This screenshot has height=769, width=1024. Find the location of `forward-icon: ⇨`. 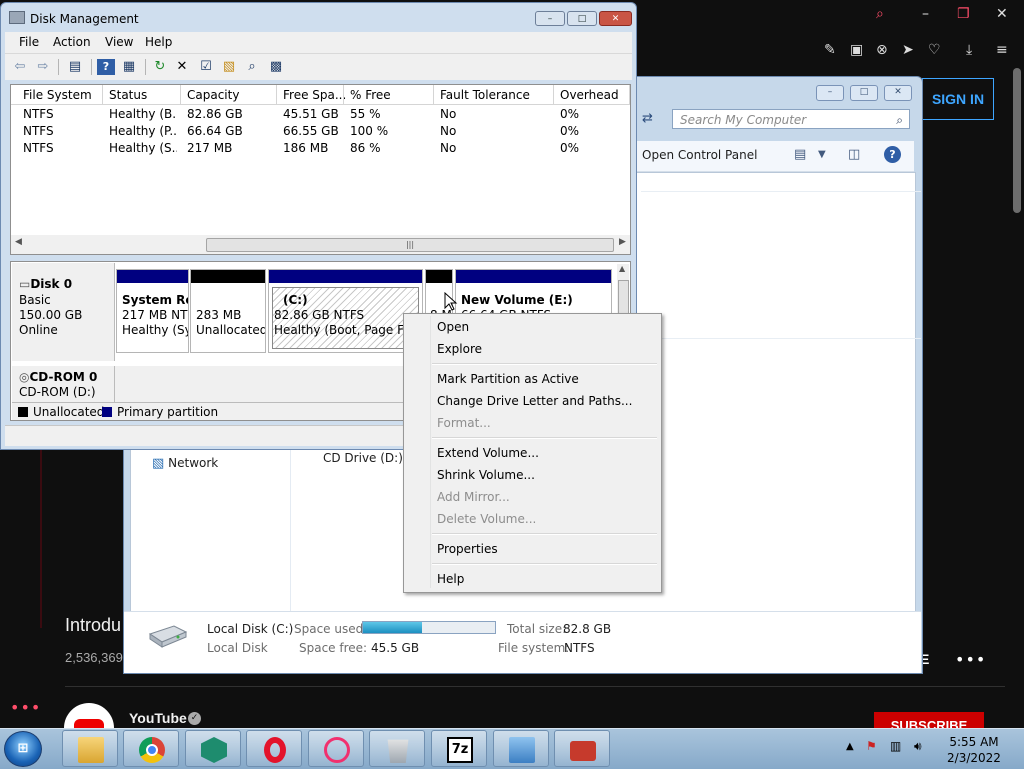

forward-icon: ⇨ is located at coordinates (43, 67).